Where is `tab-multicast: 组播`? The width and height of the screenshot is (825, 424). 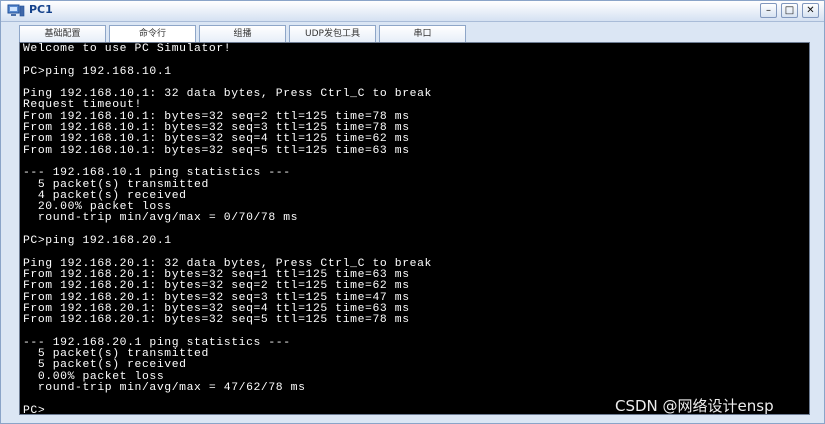
tab-multicast: 组播 is located at coordinates (242, 33).